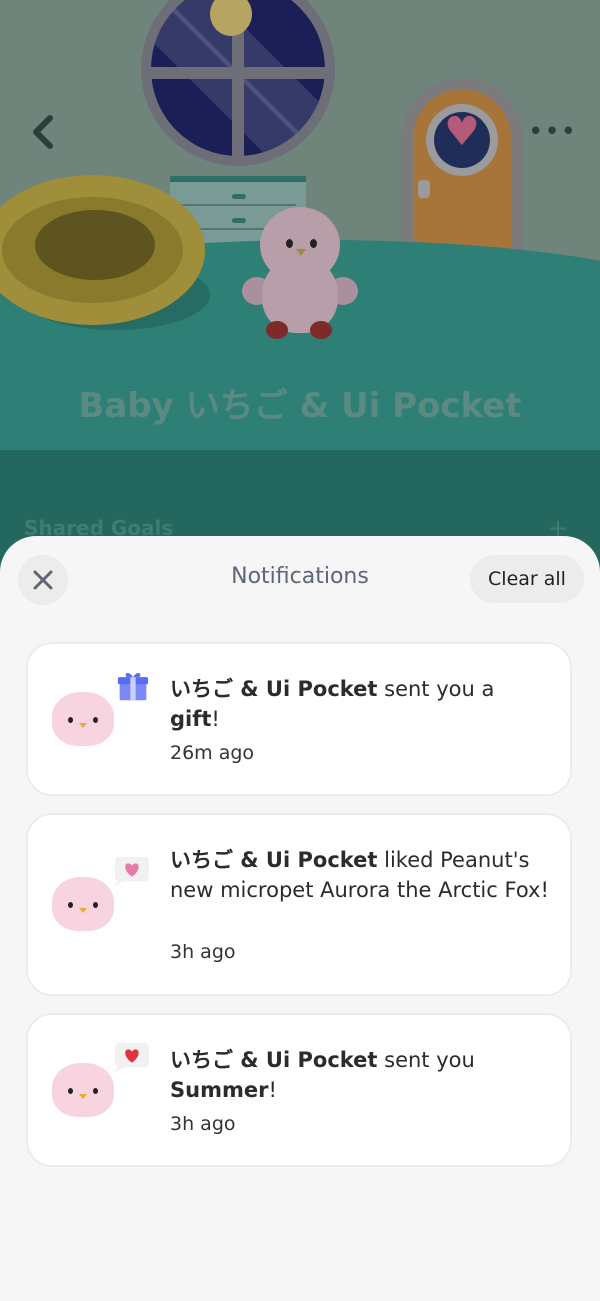  I want to click on clear-all-button: Clear all, so click(527, 579).